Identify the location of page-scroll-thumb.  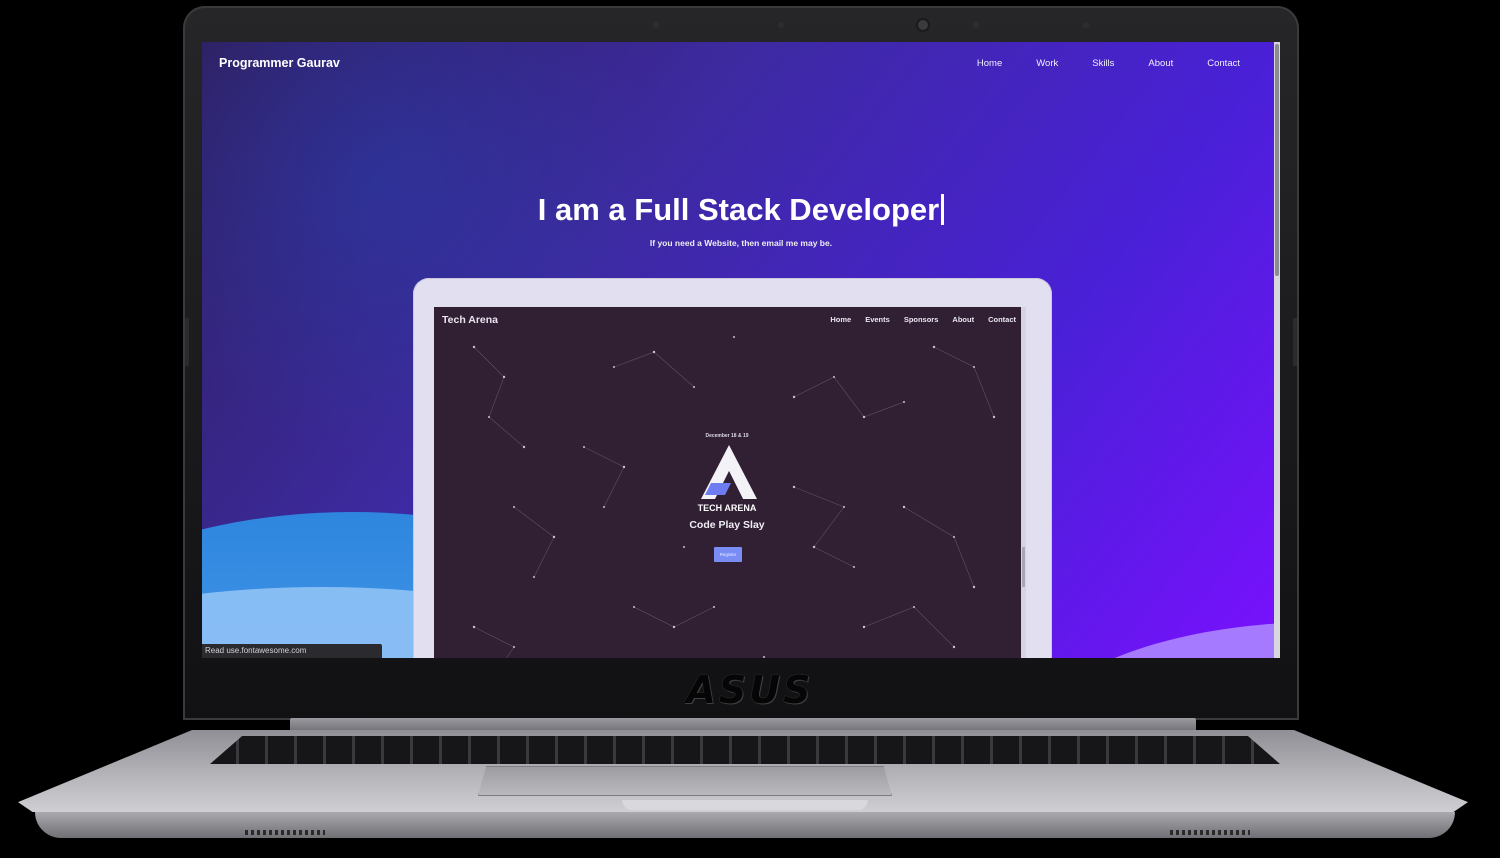
(1277, 160).